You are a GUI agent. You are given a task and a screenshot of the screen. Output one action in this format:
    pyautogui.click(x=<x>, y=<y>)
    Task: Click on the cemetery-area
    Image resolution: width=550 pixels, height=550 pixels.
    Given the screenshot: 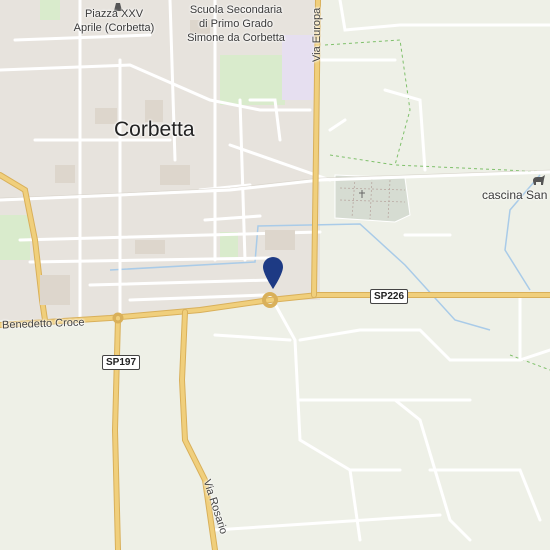 What is the action you would take?
    pyautogui.click(x=372, y=198)
    